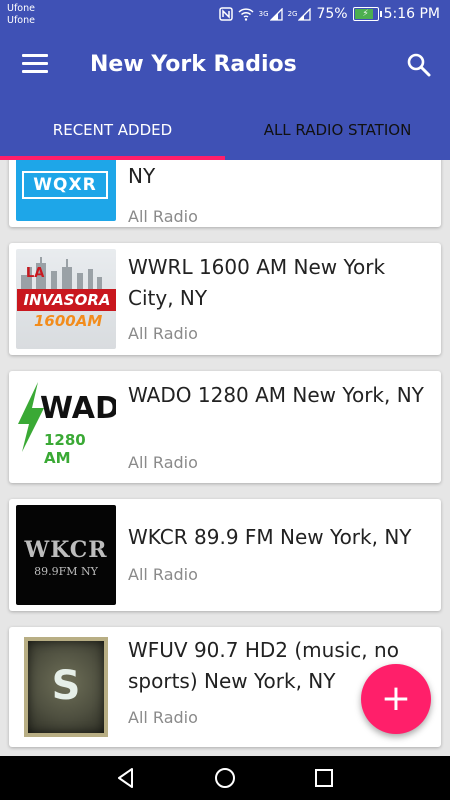 Image resolution: width=450 pixels, height=800 pixels. I want to click on logo-text: INVASORA, so click(66, 300).